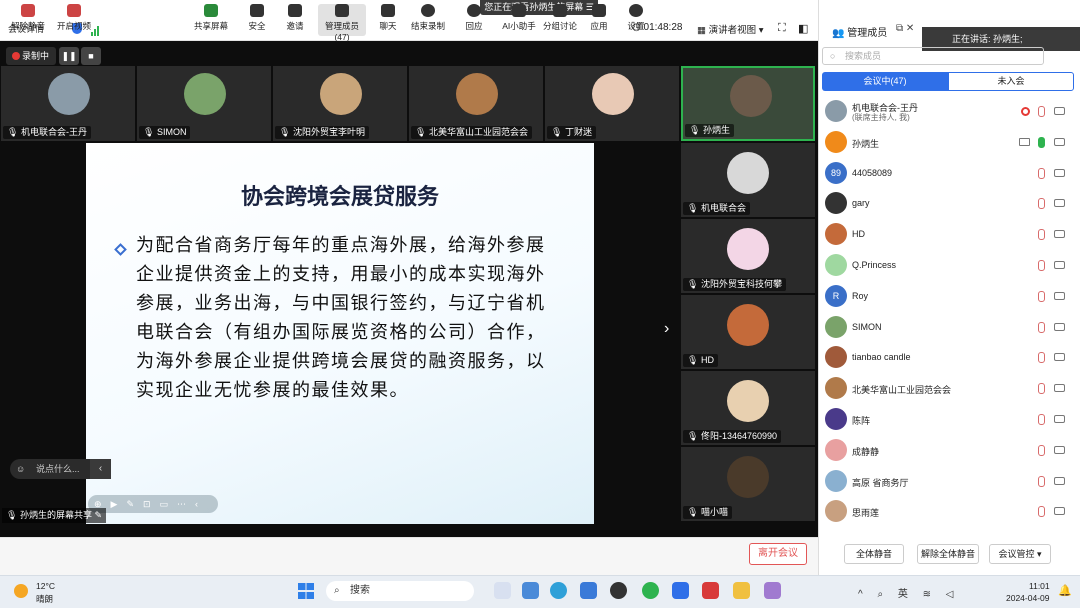 This screenshot has height=608, width=1080. Describe the element at coordinates (1020, 554) in the screenshot. I see `meeting-controls-button: 会议管控 ▾` at that location.